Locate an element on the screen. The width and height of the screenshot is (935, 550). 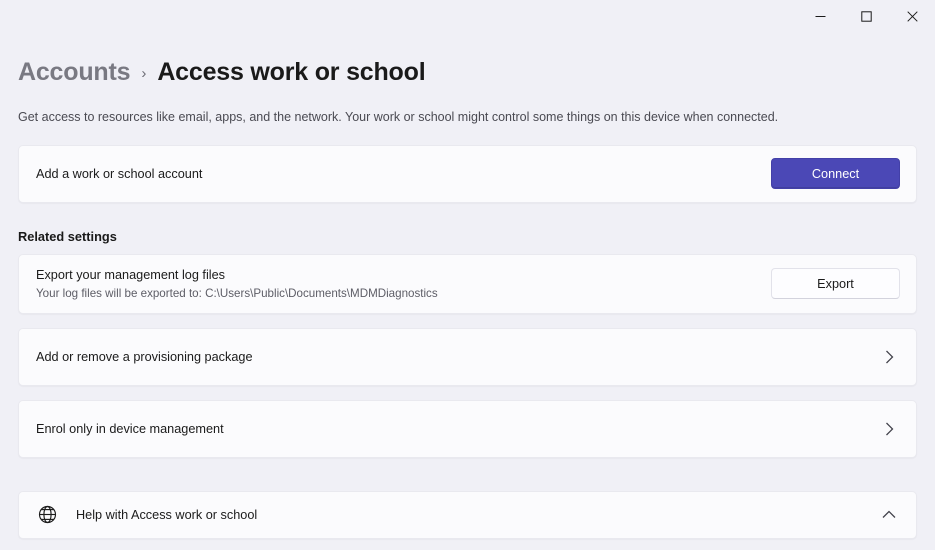
close-button is located at coordinates (912, 16).